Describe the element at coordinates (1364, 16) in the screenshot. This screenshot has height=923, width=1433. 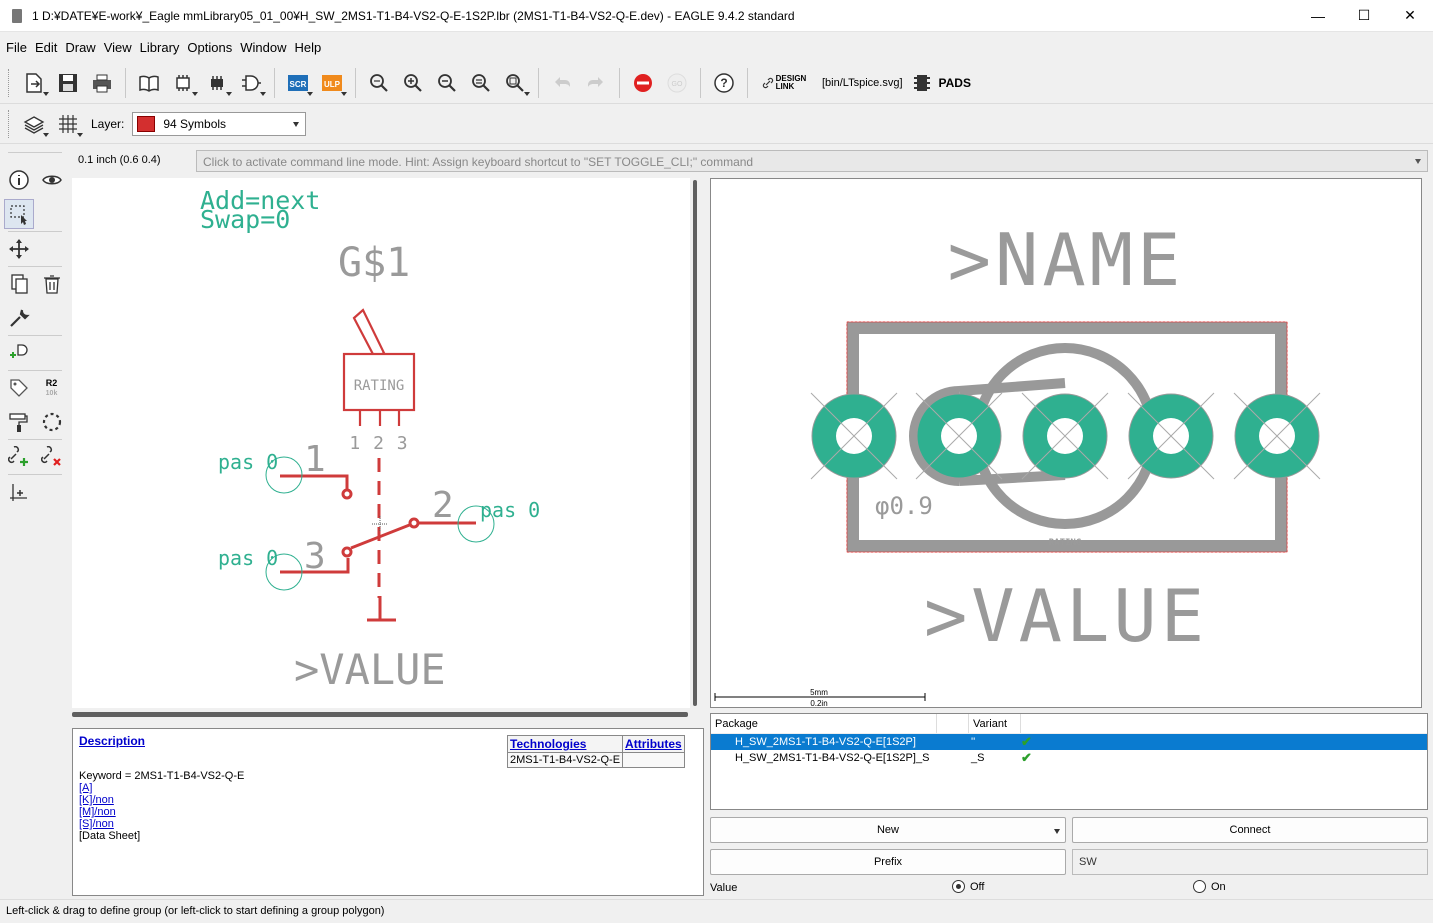
I see `maximize-button: ☐` at that location.